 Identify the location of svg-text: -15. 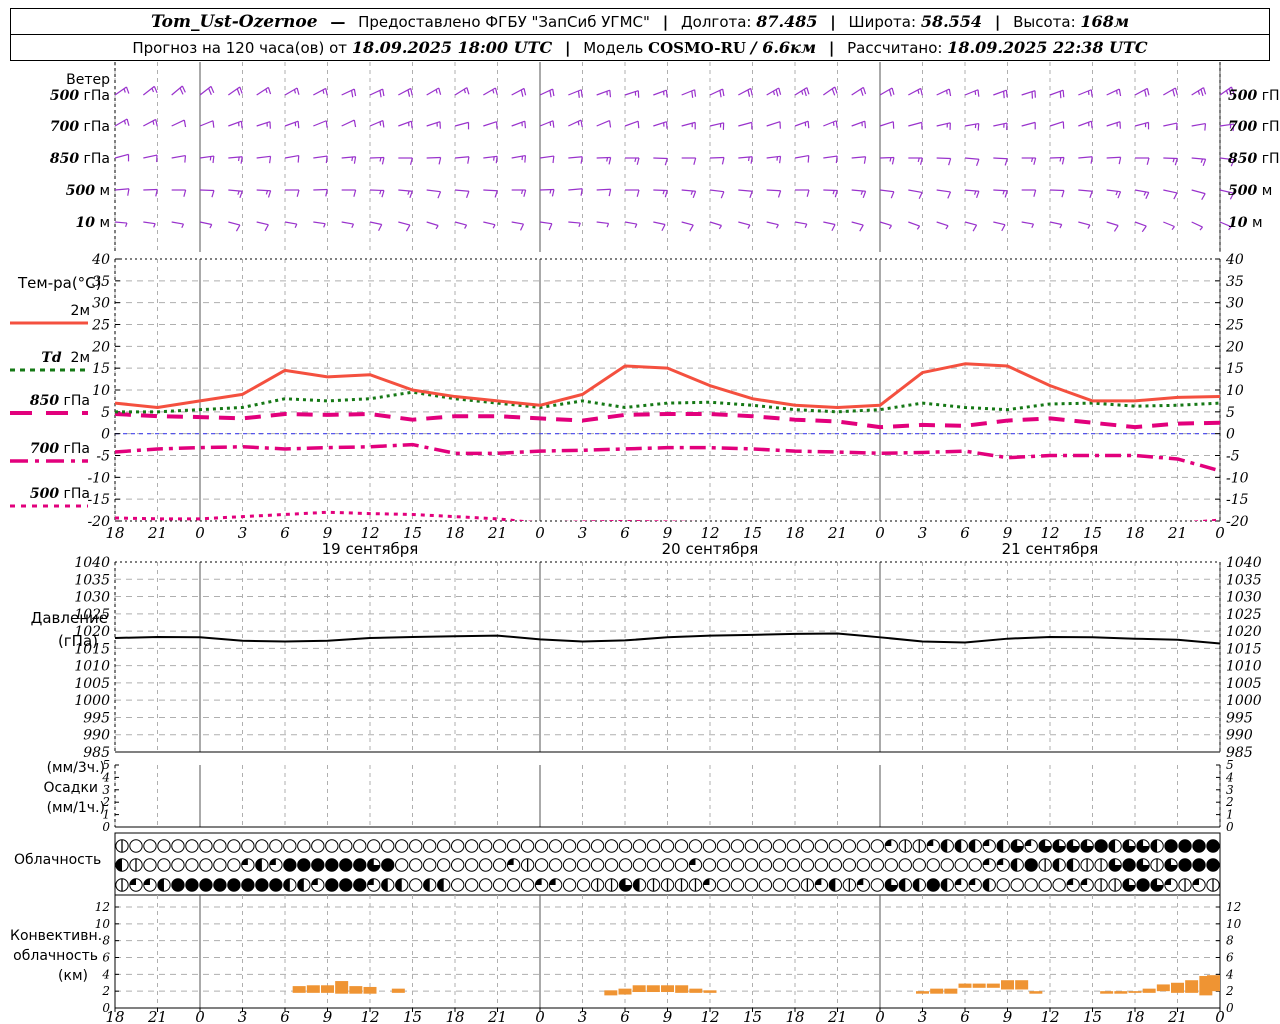
(1237, 500).